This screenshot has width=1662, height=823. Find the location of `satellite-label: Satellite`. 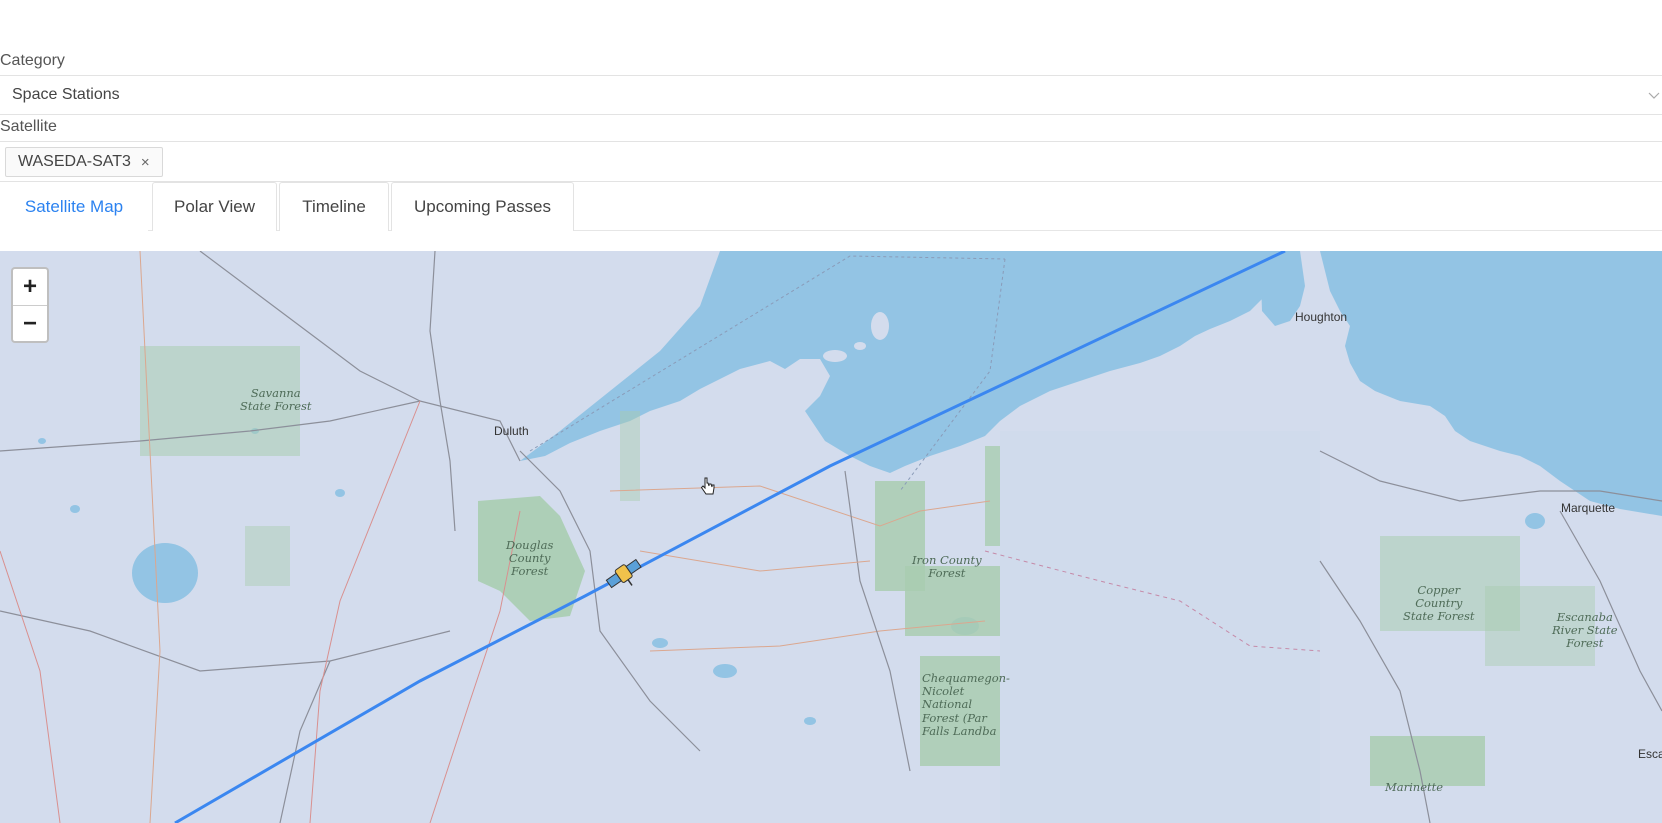

satellite-label: Satellite is located at coordinates (28, 126).